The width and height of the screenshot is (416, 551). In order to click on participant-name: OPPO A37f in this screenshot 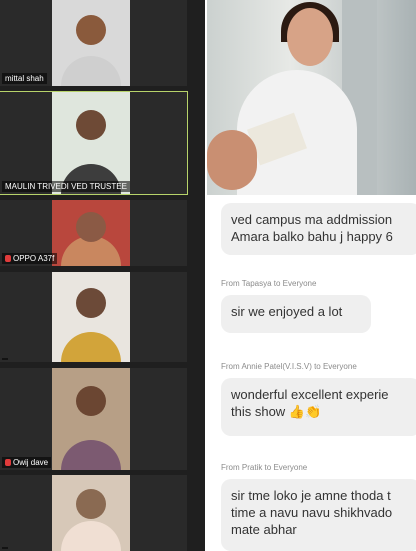, I will do `click(30, 258)`.